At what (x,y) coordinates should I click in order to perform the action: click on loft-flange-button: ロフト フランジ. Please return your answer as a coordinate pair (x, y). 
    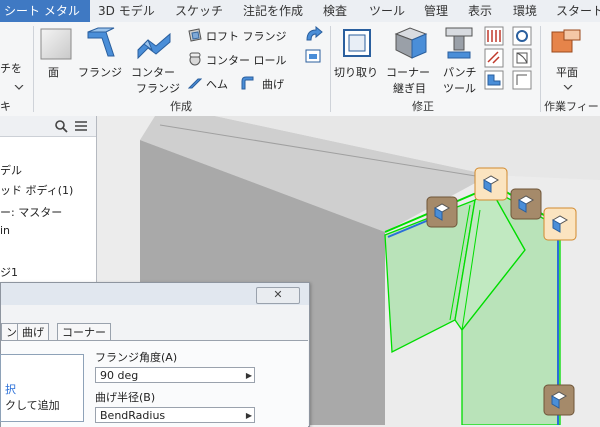
    Looking at the image, I should click on (246, 36).